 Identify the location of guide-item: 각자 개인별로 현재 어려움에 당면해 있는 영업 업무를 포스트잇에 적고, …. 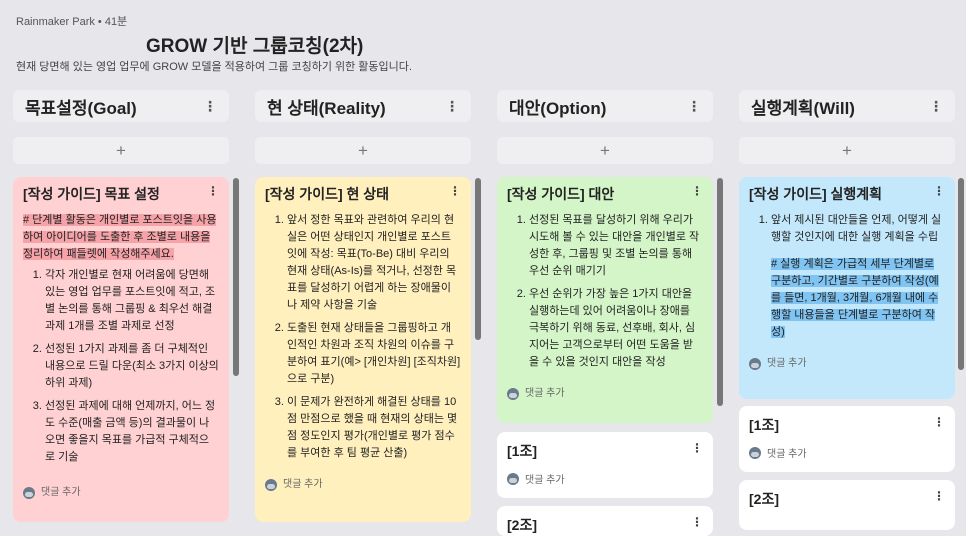
(132, 301).